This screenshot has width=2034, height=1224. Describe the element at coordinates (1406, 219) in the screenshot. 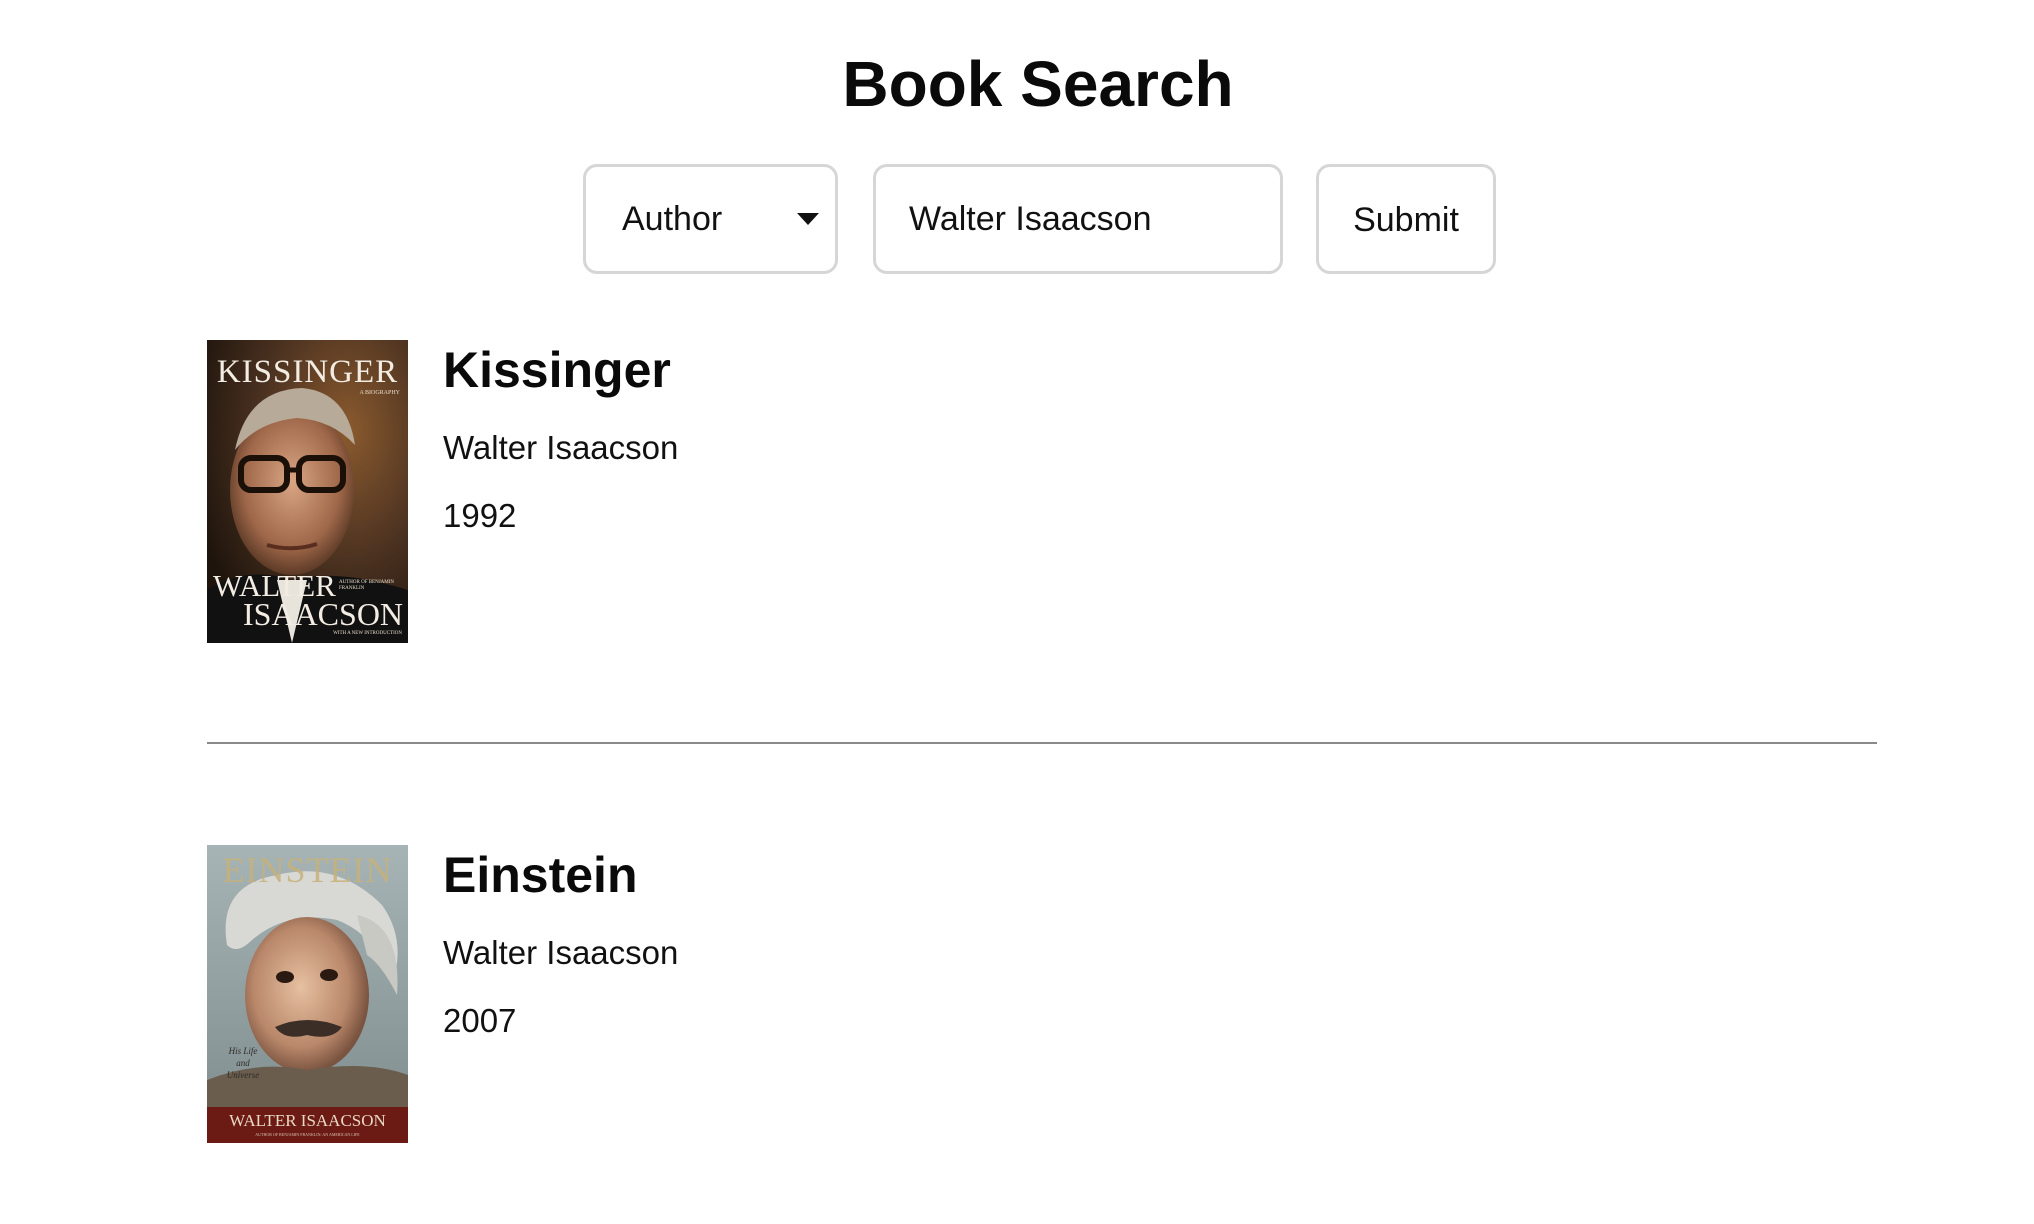

I see `submit-button: Submit` at that location.